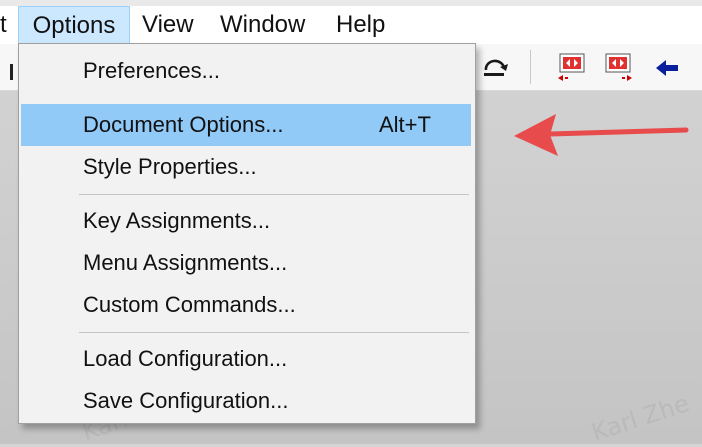 The height and width of the screenshot is (447, 702). I want to click on menu-partial-item: t, so click(9, 25).